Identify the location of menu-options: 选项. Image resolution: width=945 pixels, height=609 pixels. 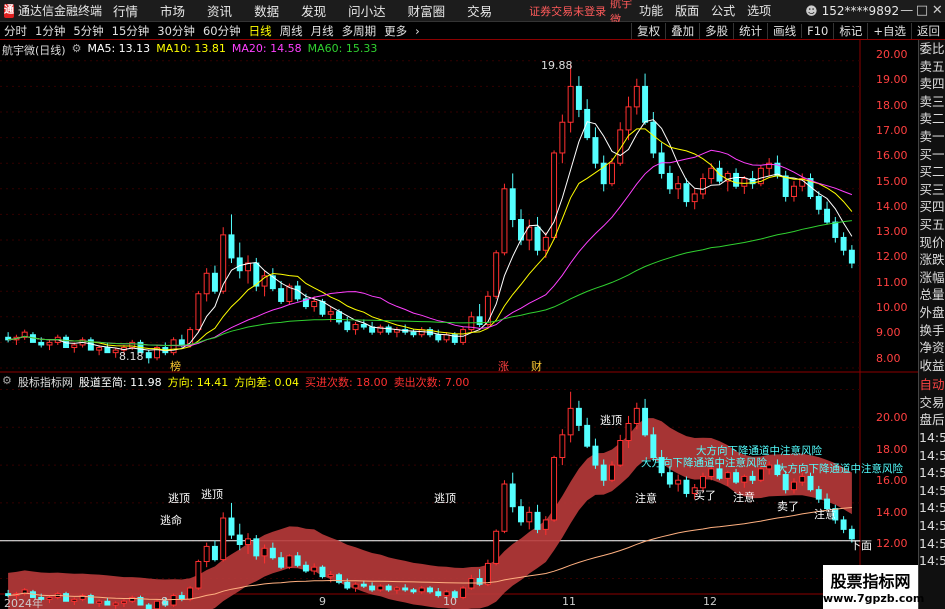
(759, 10).